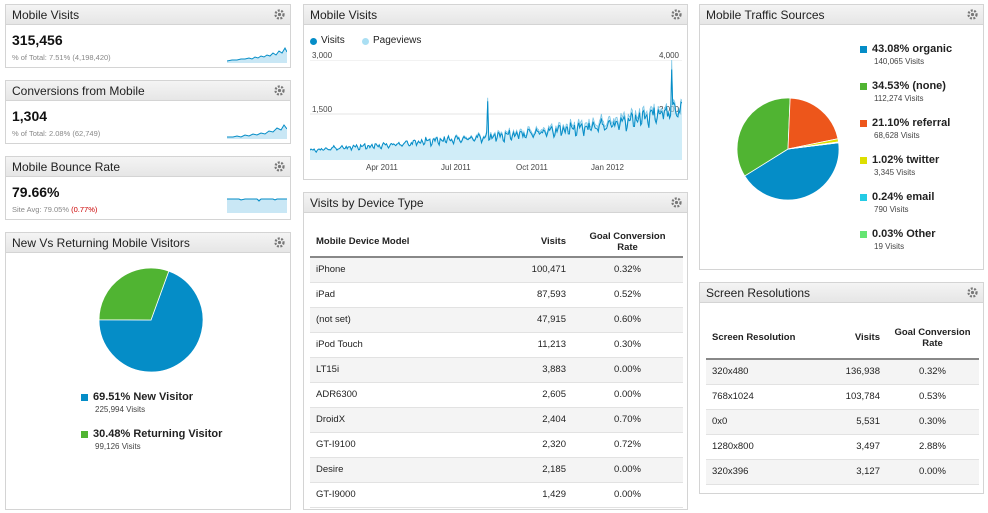  I want to click on metric-subtext: Site Avg: 79.05% (0.77%), so click(54, 209).